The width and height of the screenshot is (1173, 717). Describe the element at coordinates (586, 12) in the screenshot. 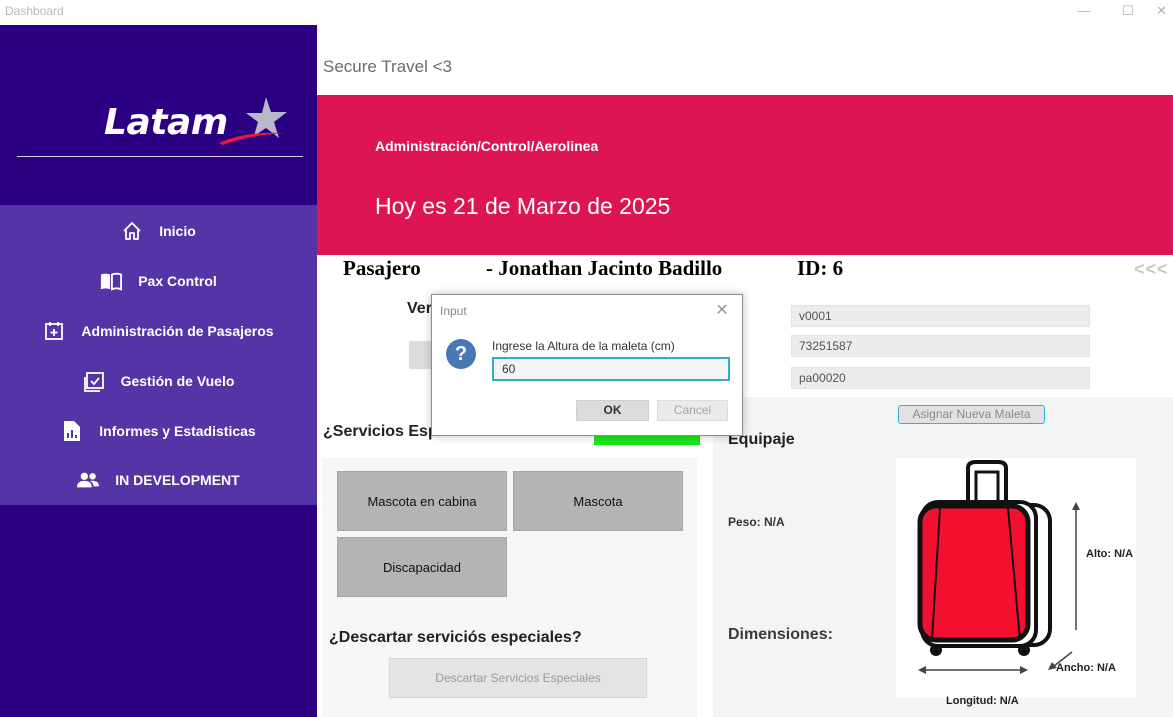

I see `window-titlebar: Dashboard — ☐ ✕` at that location.